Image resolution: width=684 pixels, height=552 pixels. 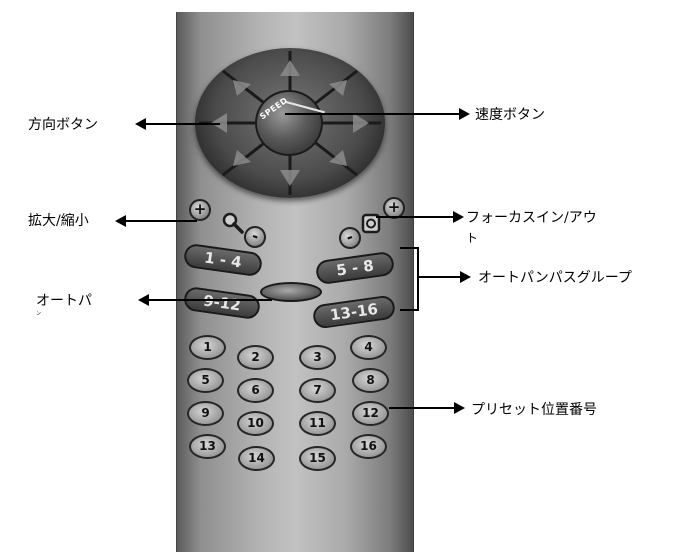 What do you see at coordinates (555, 278) in the screenshot?
I see `autopan-group-callout: オートパンパスグループ` at bounding box center [555, 278].